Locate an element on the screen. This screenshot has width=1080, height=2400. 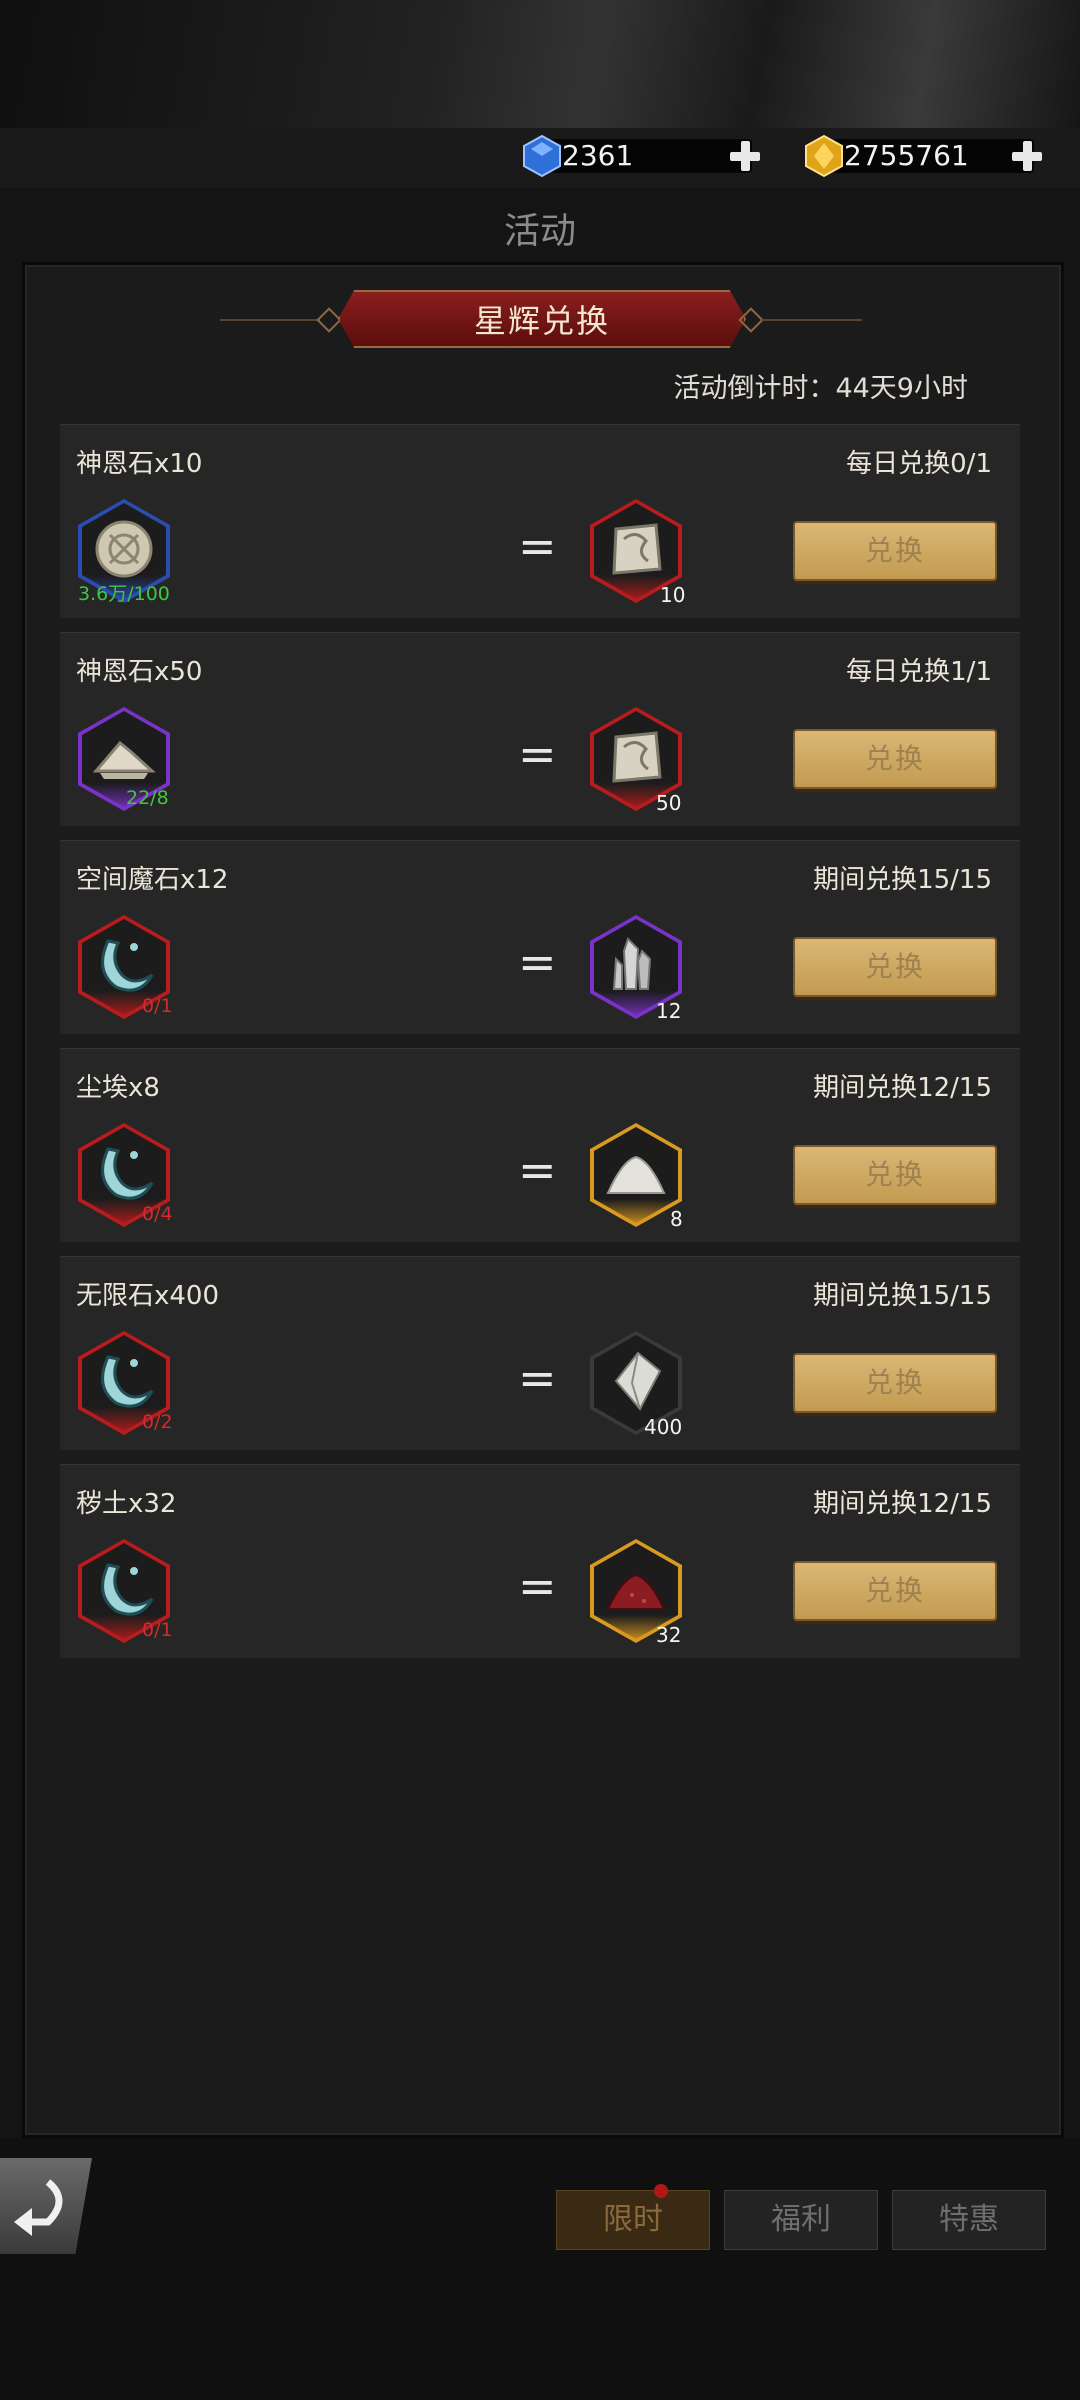
dust-pile-icon is located at coordinates (636, 1174).